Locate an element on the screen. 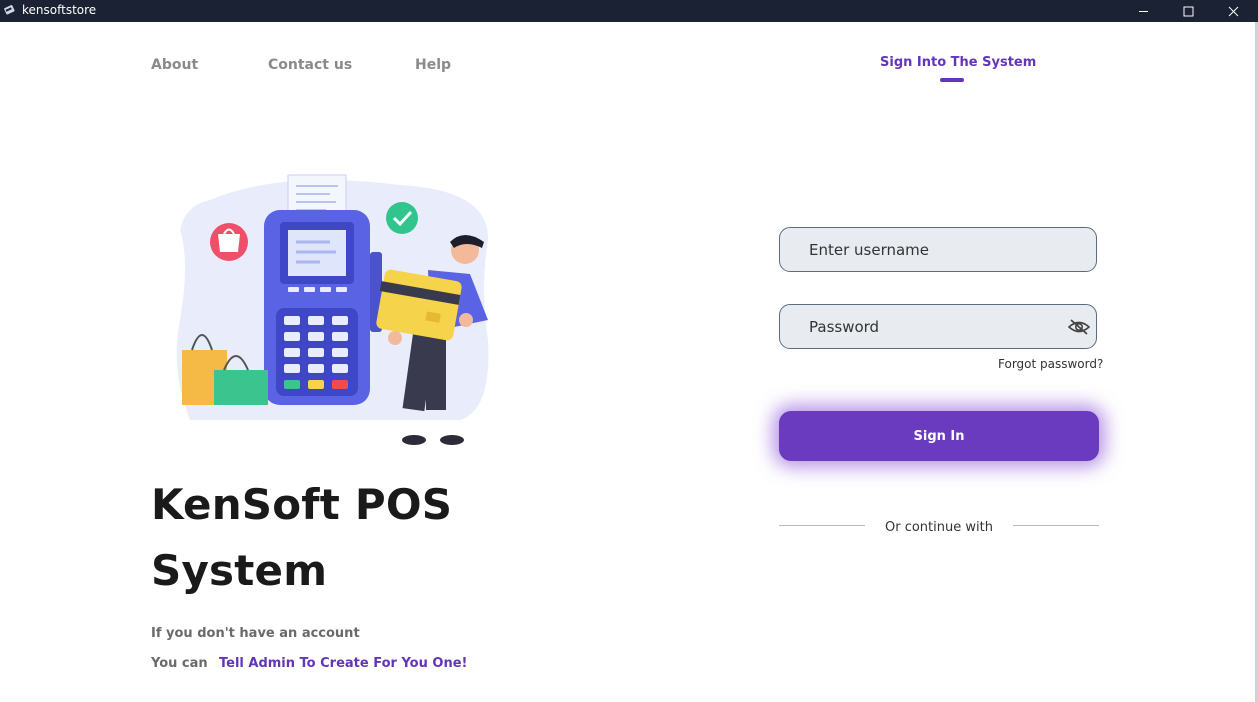 The height and width of the screenshot is (702, 1258). divider-left is located at coordinates (822, 525).